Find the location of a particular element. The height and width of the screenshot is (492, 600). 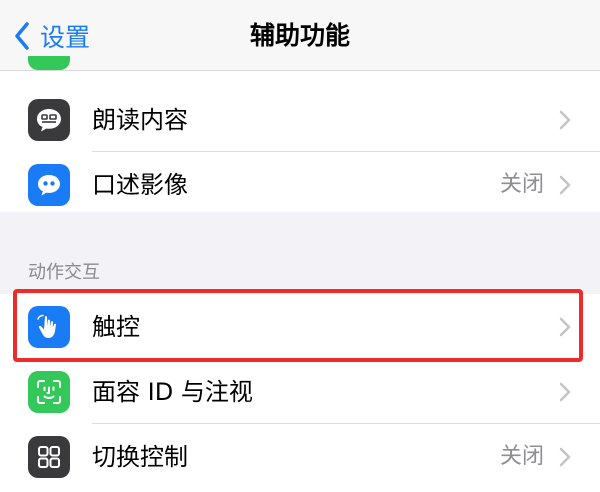

list-item-speak-content: 朗读内容 is located at coordinates (300, 119).